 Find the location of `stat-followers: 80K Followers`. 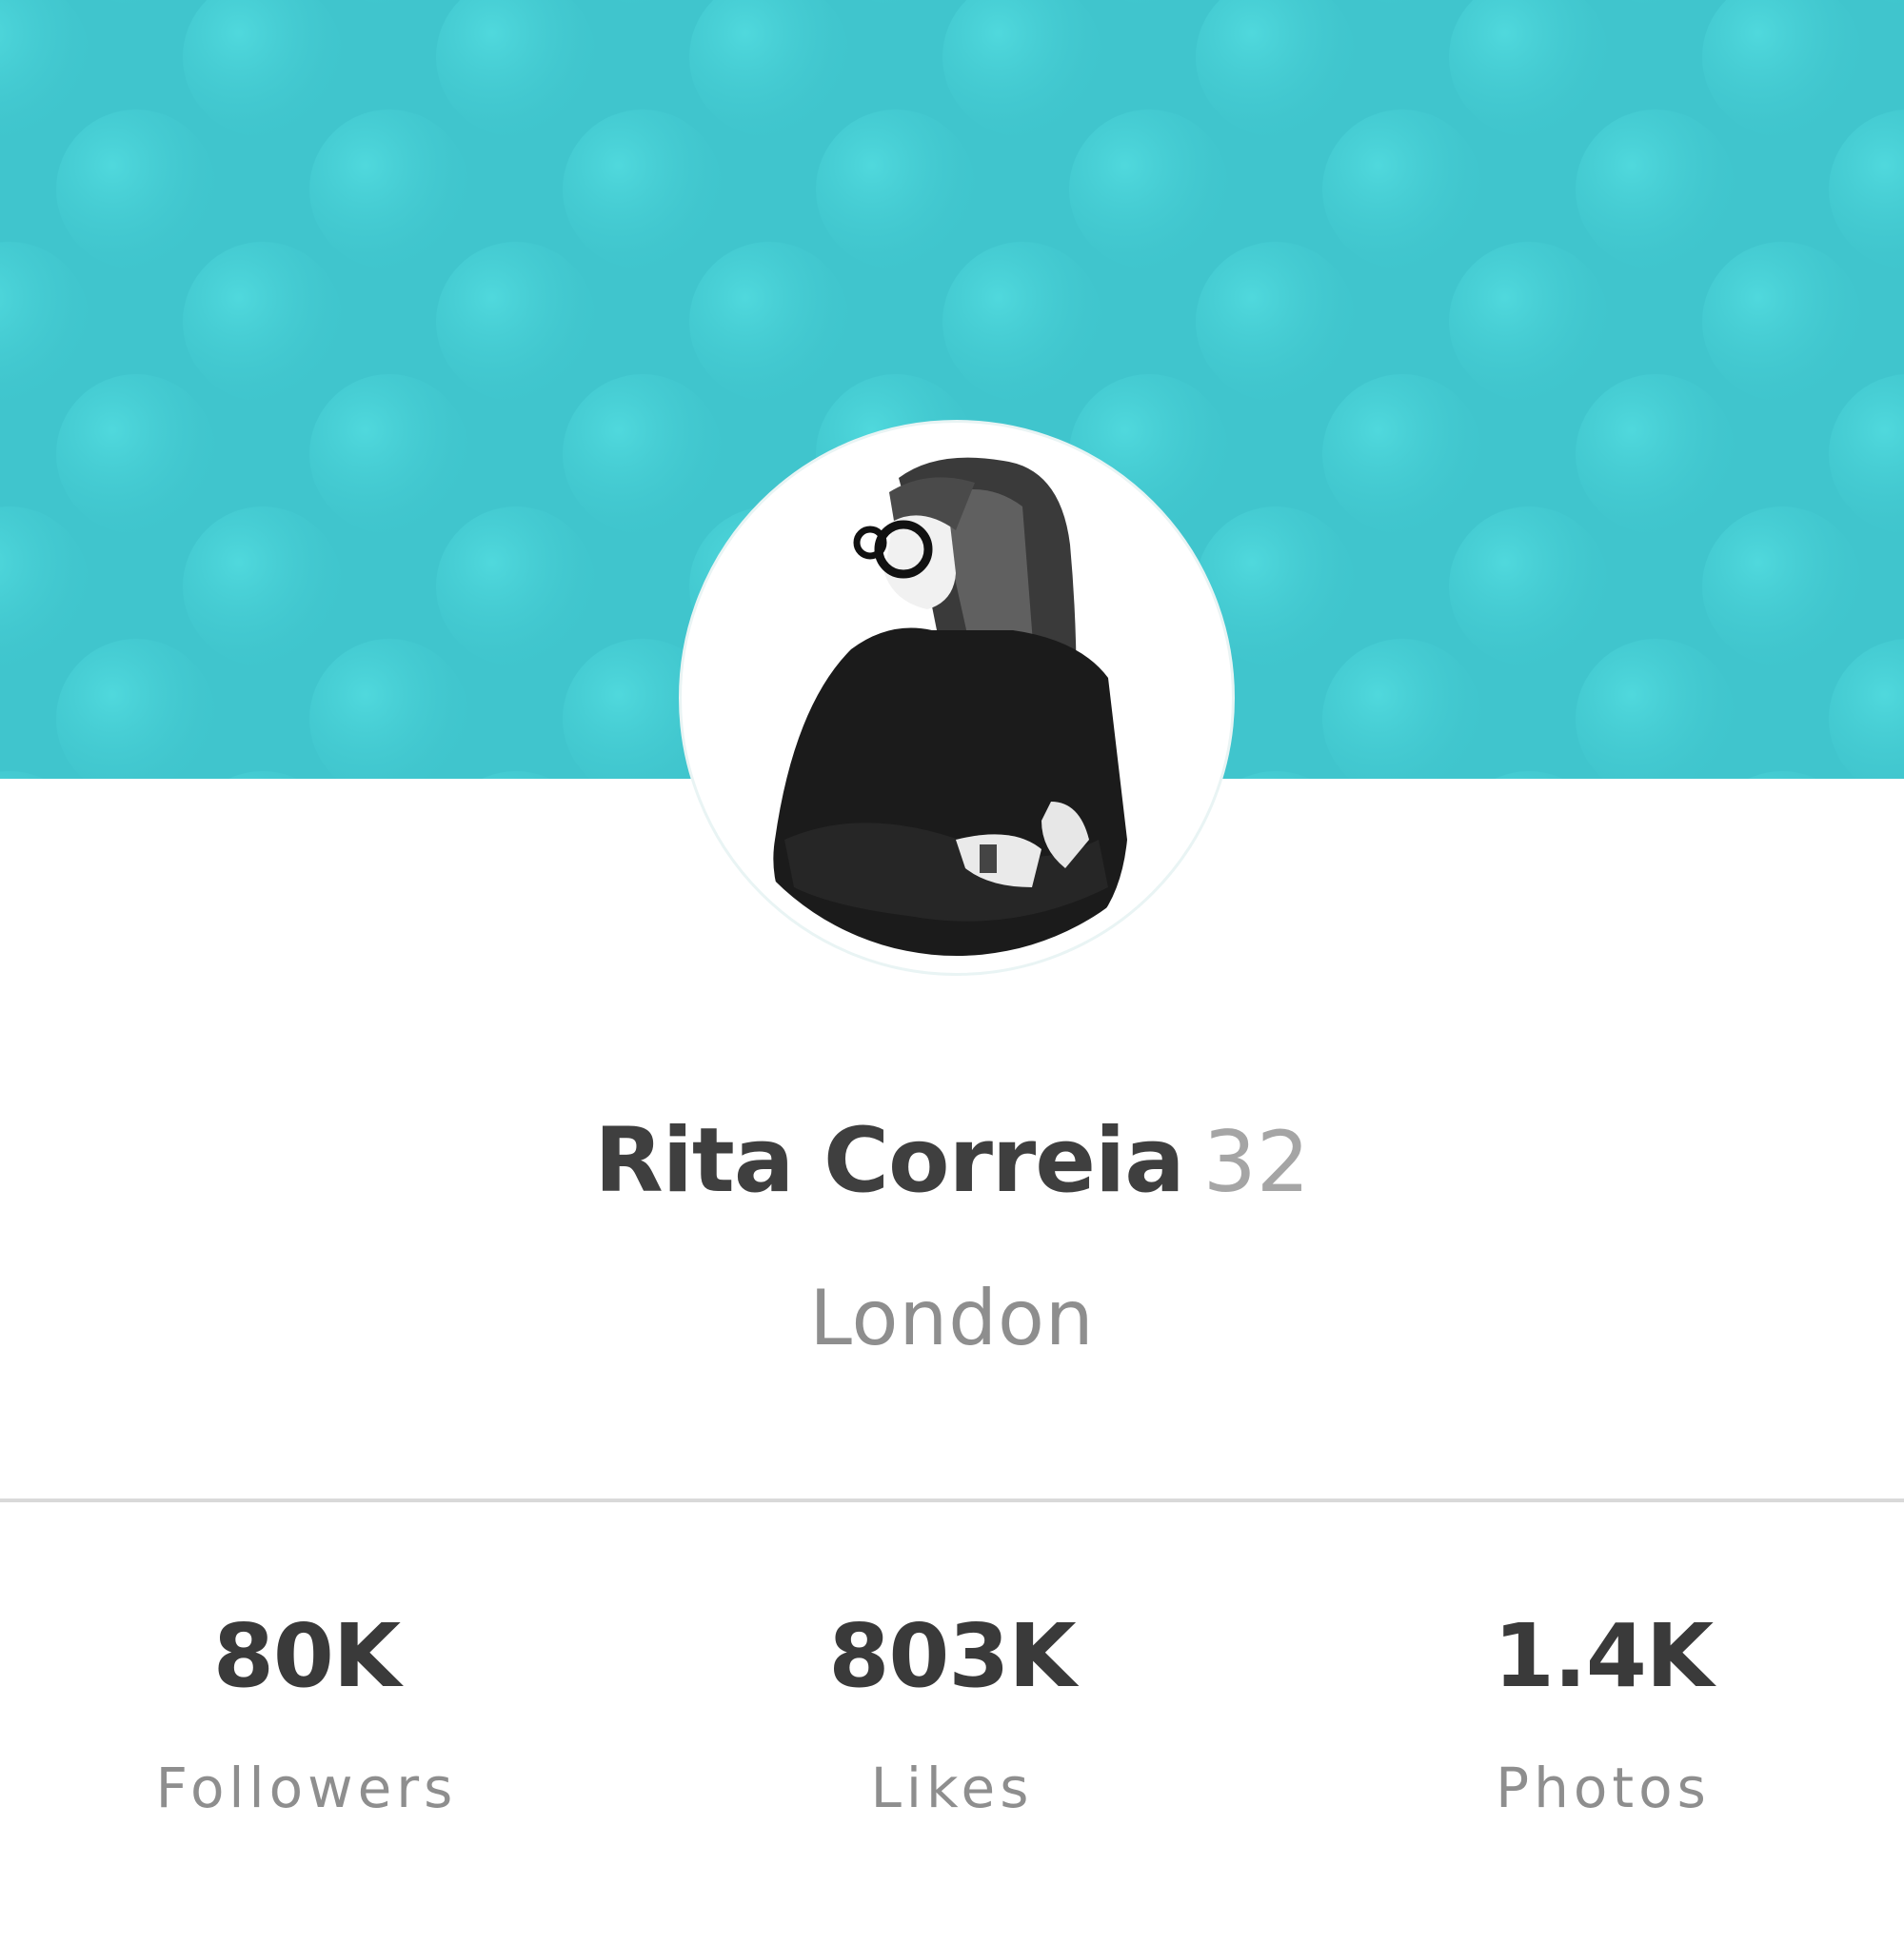

stat-followers: 80K Followers is located at coordinates (307, 1712).